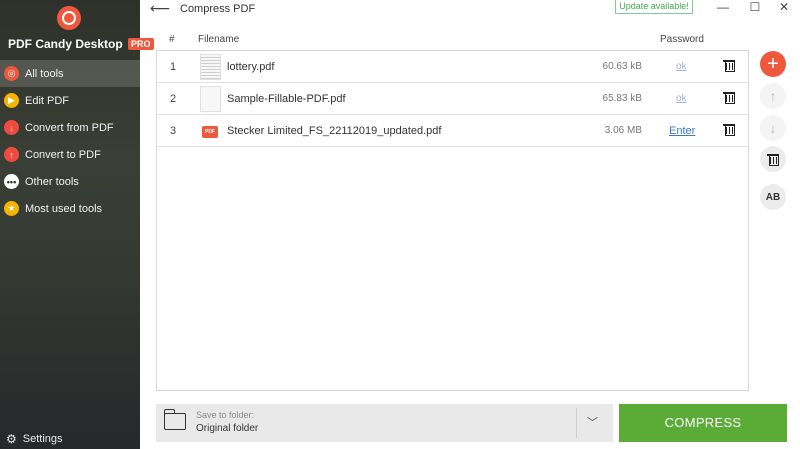 This screenshot has width=800, height=449. I want to click on sidebar-item-label: Convert from PDF, so click(69, 127).